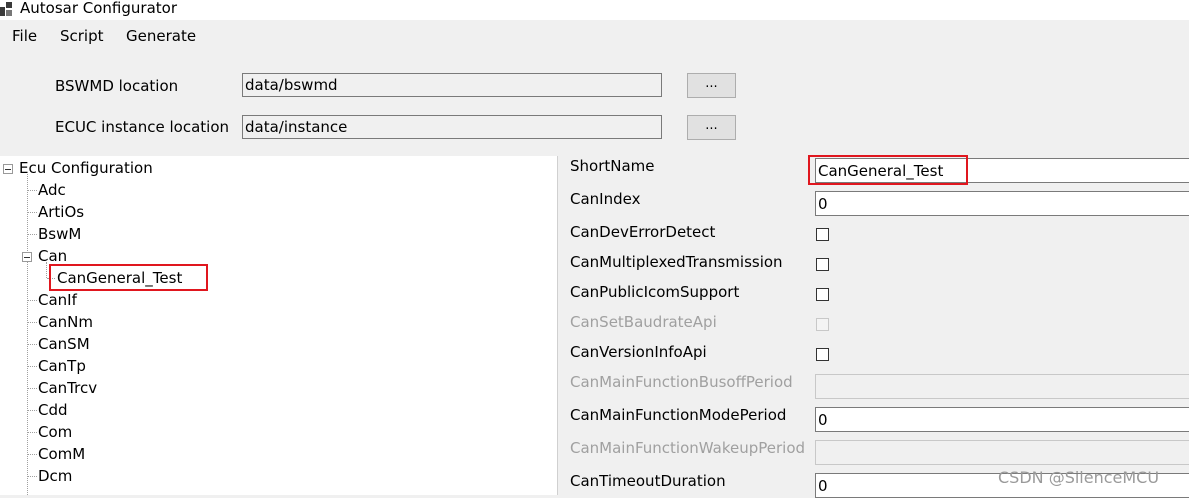 The image size is (1189, 498). Describe the element at coordinates (605, 199) in the screenshot. I see `canindex-label: CanIndex` at that location.